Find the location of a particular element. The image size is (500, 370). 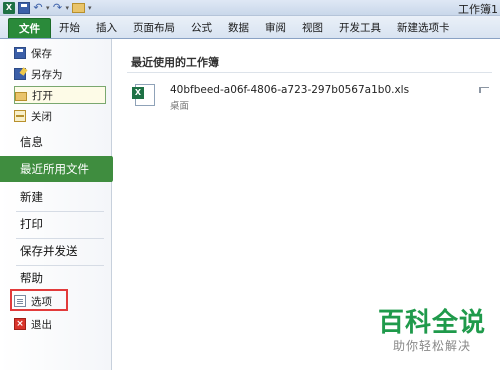

nav-close-label: 关闭 is located at coordinates (41, 116).